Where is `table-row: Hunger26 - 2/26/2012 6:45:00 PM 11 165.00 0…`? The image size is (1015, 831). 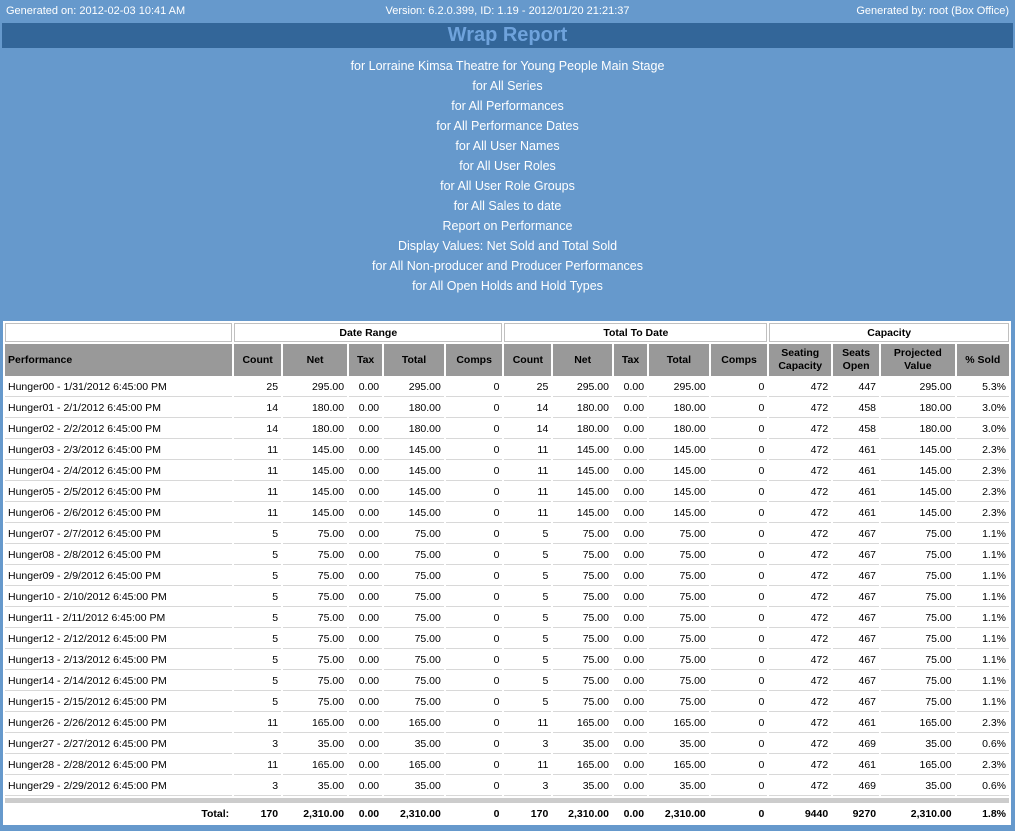
table-row: Hunger26 - 2/26/2012 6:45:00 PM 11 165.00 0… is located at coordinates (507, 723).